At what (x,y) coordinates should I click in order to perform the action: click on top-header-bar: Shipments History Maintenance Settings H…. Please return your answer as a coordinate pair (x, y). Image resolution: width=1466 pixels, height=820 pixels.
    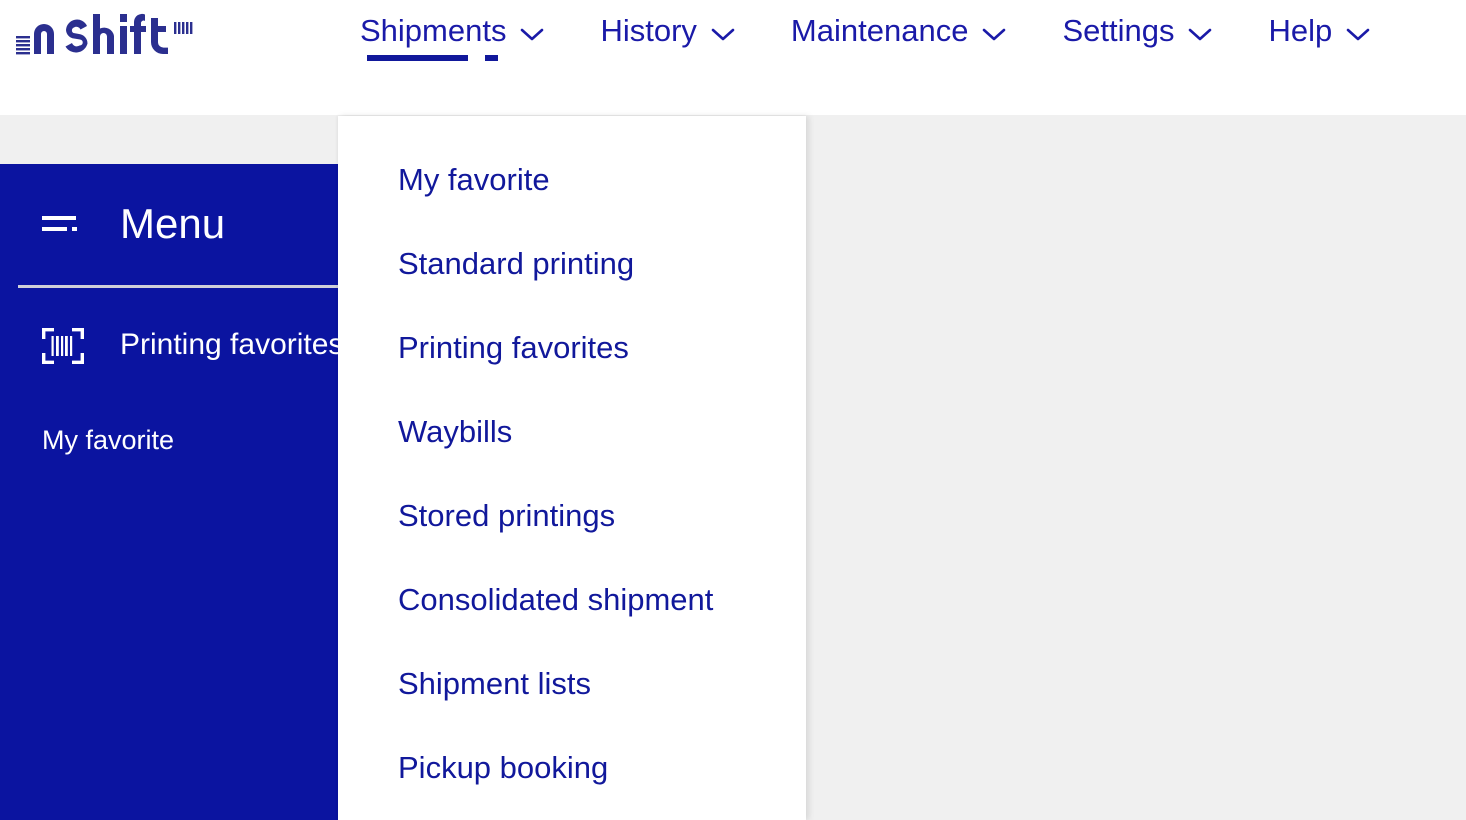
    Looking at the image, I should click on (733, 57).